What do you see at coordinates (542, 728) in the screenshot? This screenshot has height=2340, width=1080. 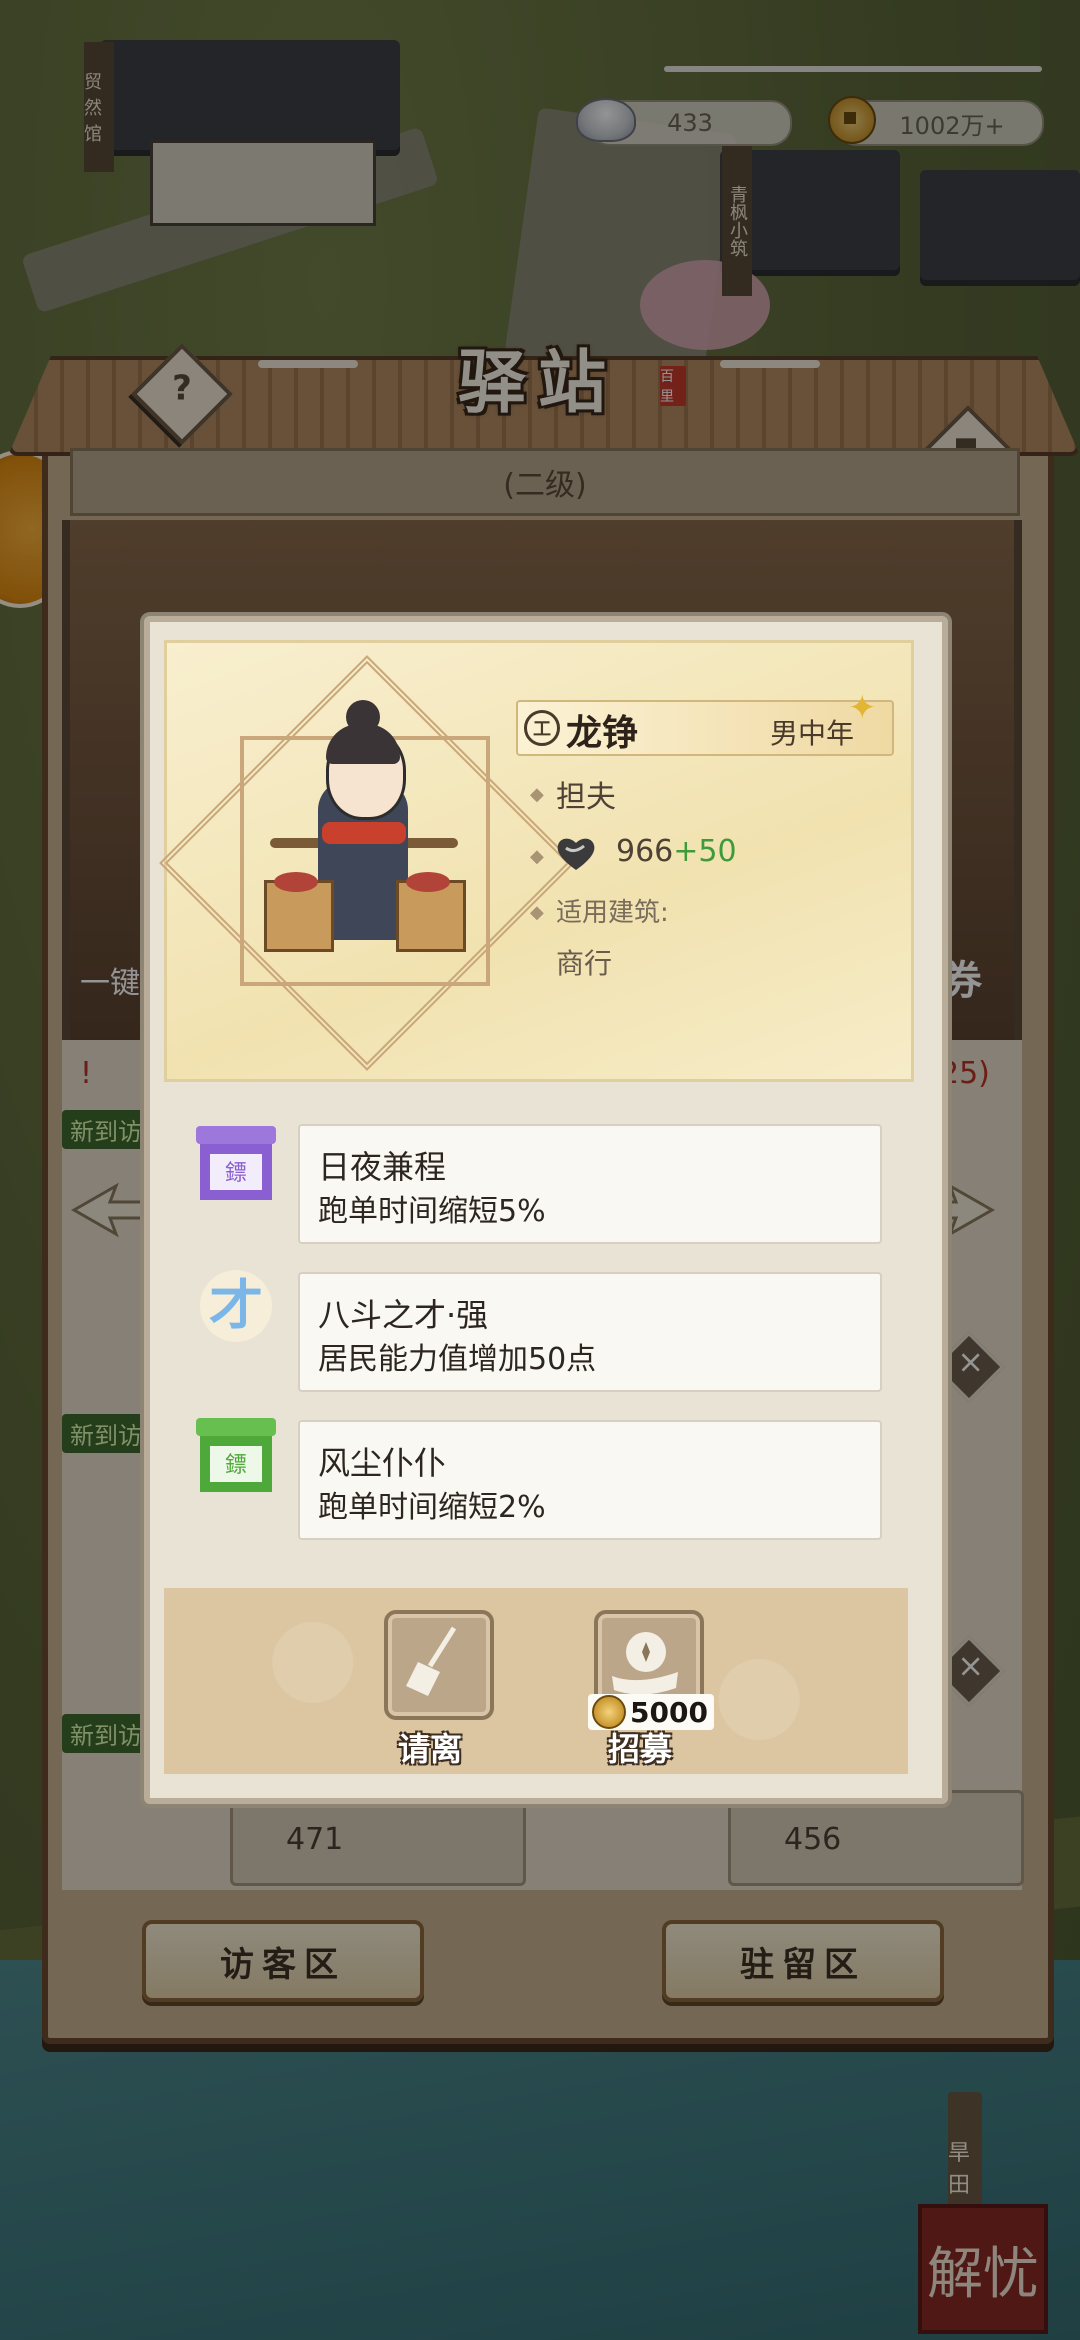 I see `worker-class-badge-icon: 工` at bounding box center [542, 728].